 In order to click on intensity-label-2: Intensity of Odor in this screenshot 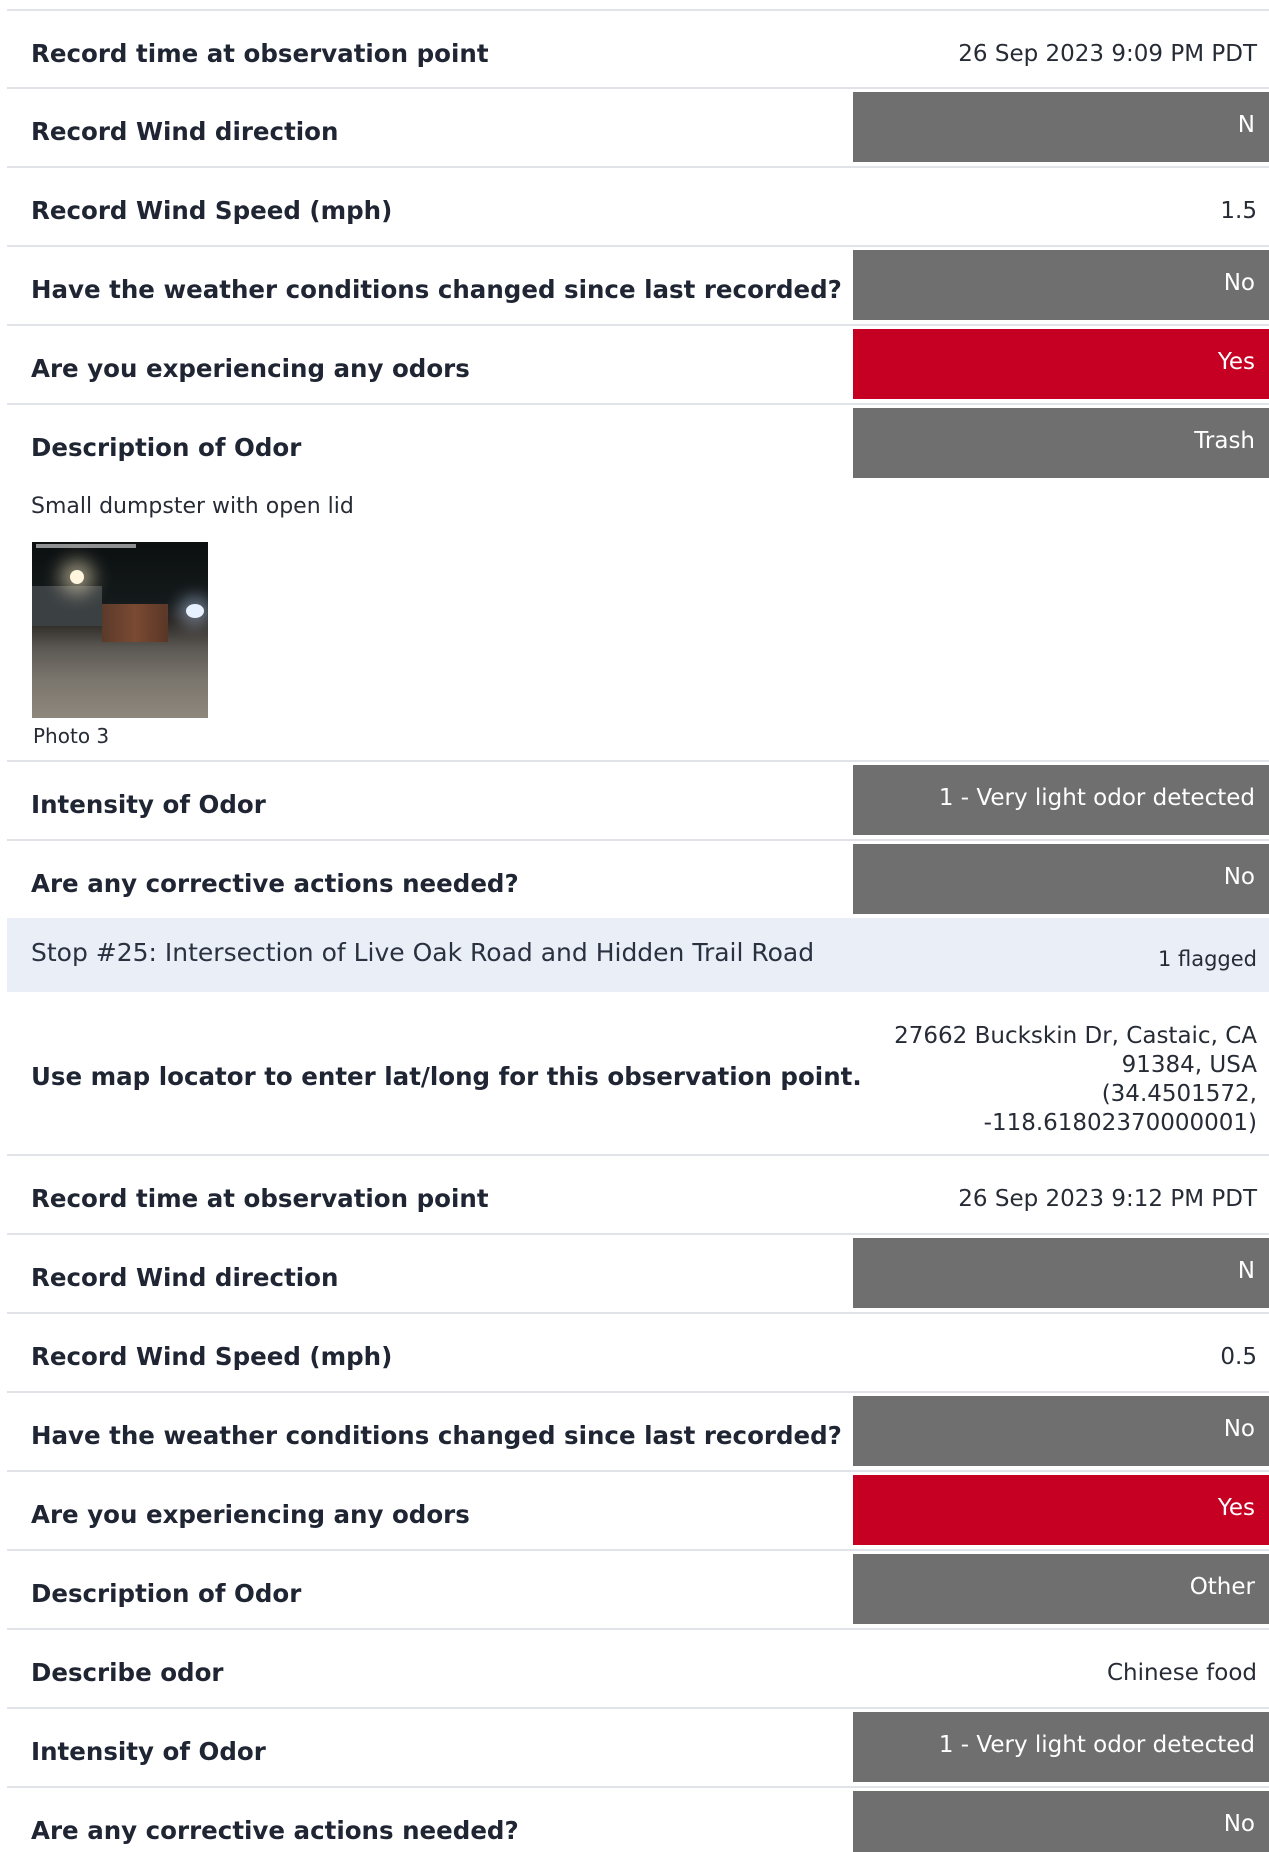, I will do `click(148, 1751)`.